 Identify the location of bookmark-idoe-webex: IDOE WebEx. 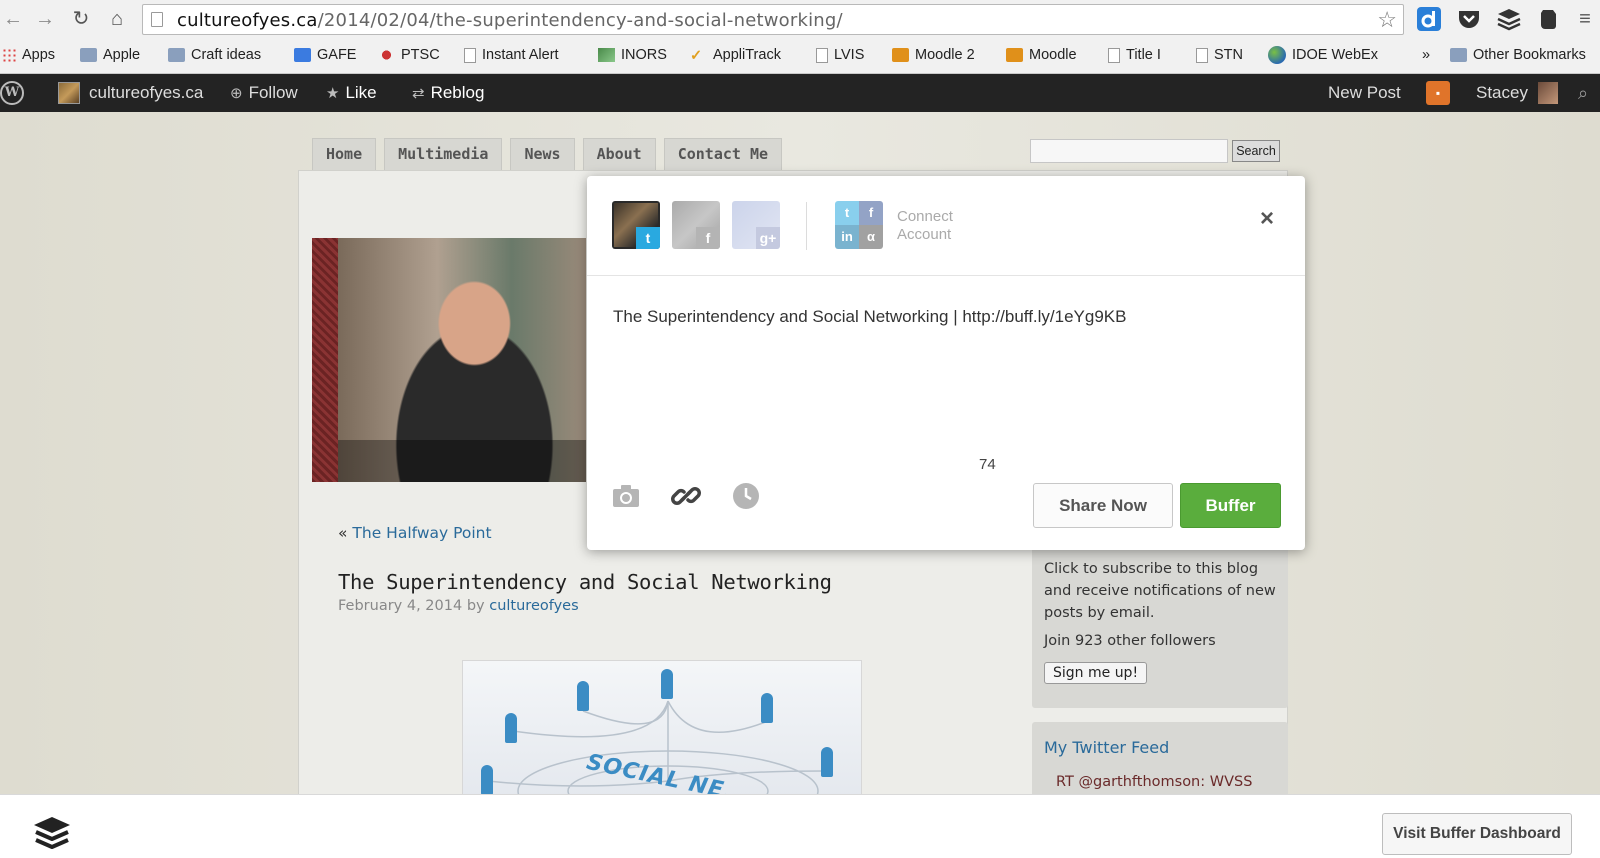
(1323, 55).